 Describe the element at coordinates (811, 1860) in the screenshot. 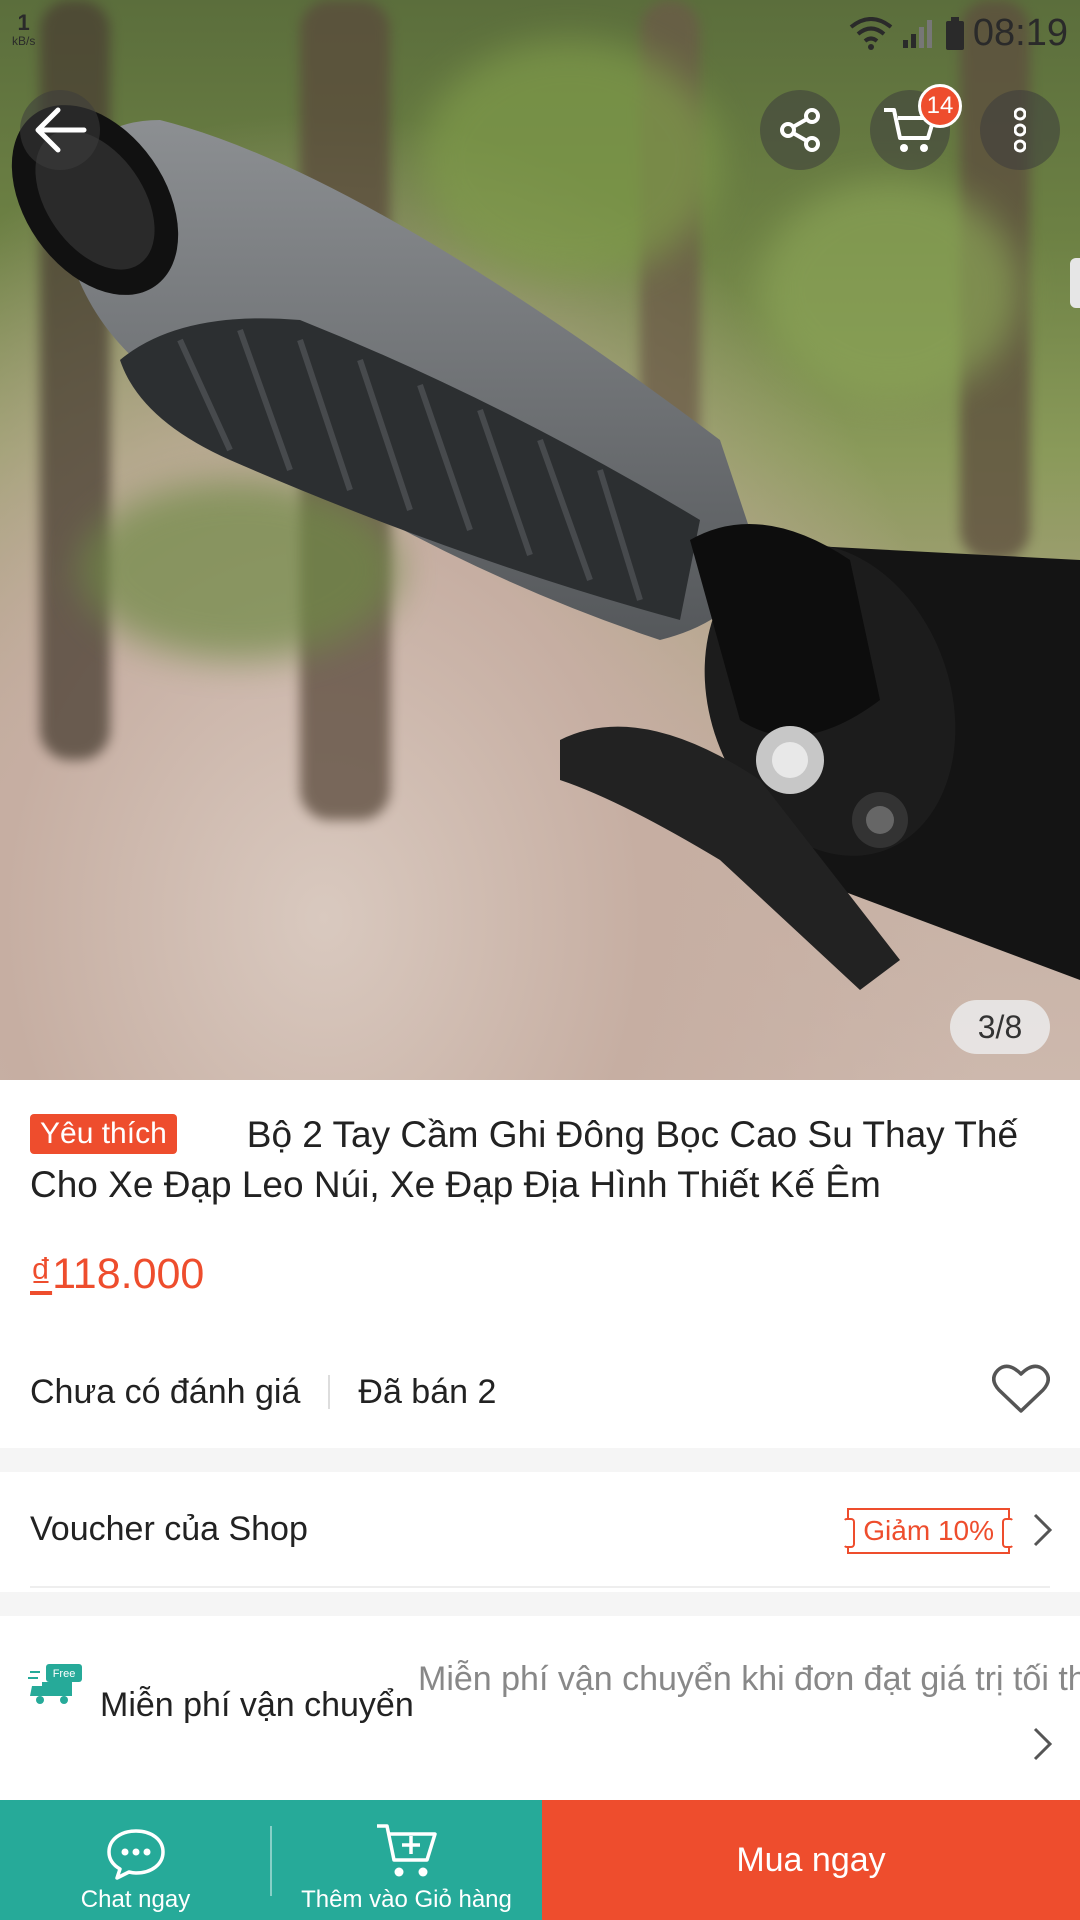

I see `buy-now-button: Mua ngay` at that location.